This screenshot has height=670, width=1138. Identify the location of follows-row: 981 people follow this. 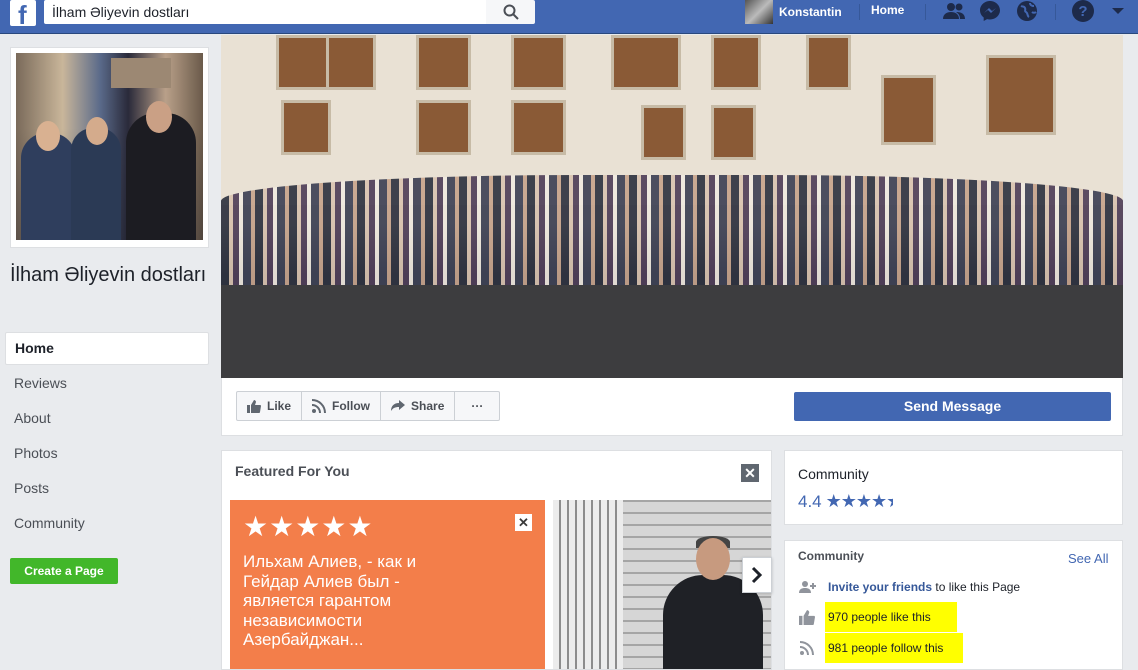
(881, 648).